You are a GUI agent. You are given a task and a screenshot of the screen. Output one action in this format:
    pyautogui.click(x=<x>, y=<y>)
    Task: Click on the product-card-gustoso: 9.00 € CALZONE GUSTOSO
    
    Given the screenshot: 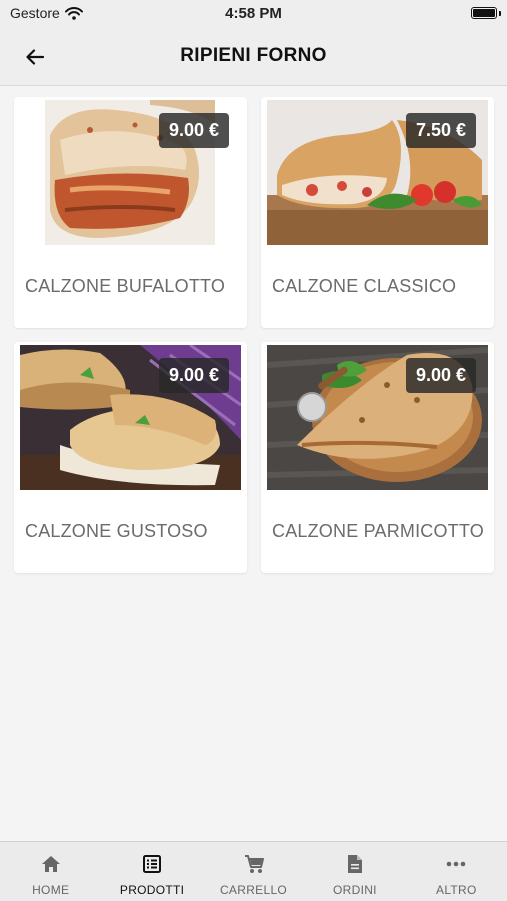 What is the action you would take?
    pyautogui.click(x=130, y=457)
    